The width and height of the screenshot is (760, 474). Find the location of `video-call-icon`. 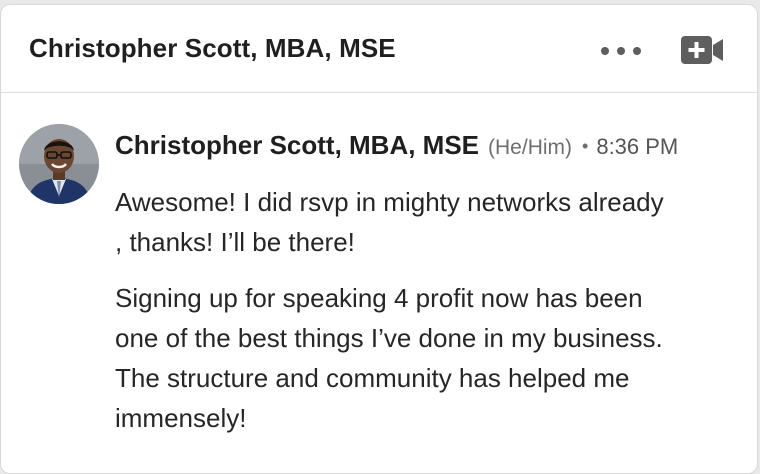

video-call-icon is located at coordinates (702, 50).